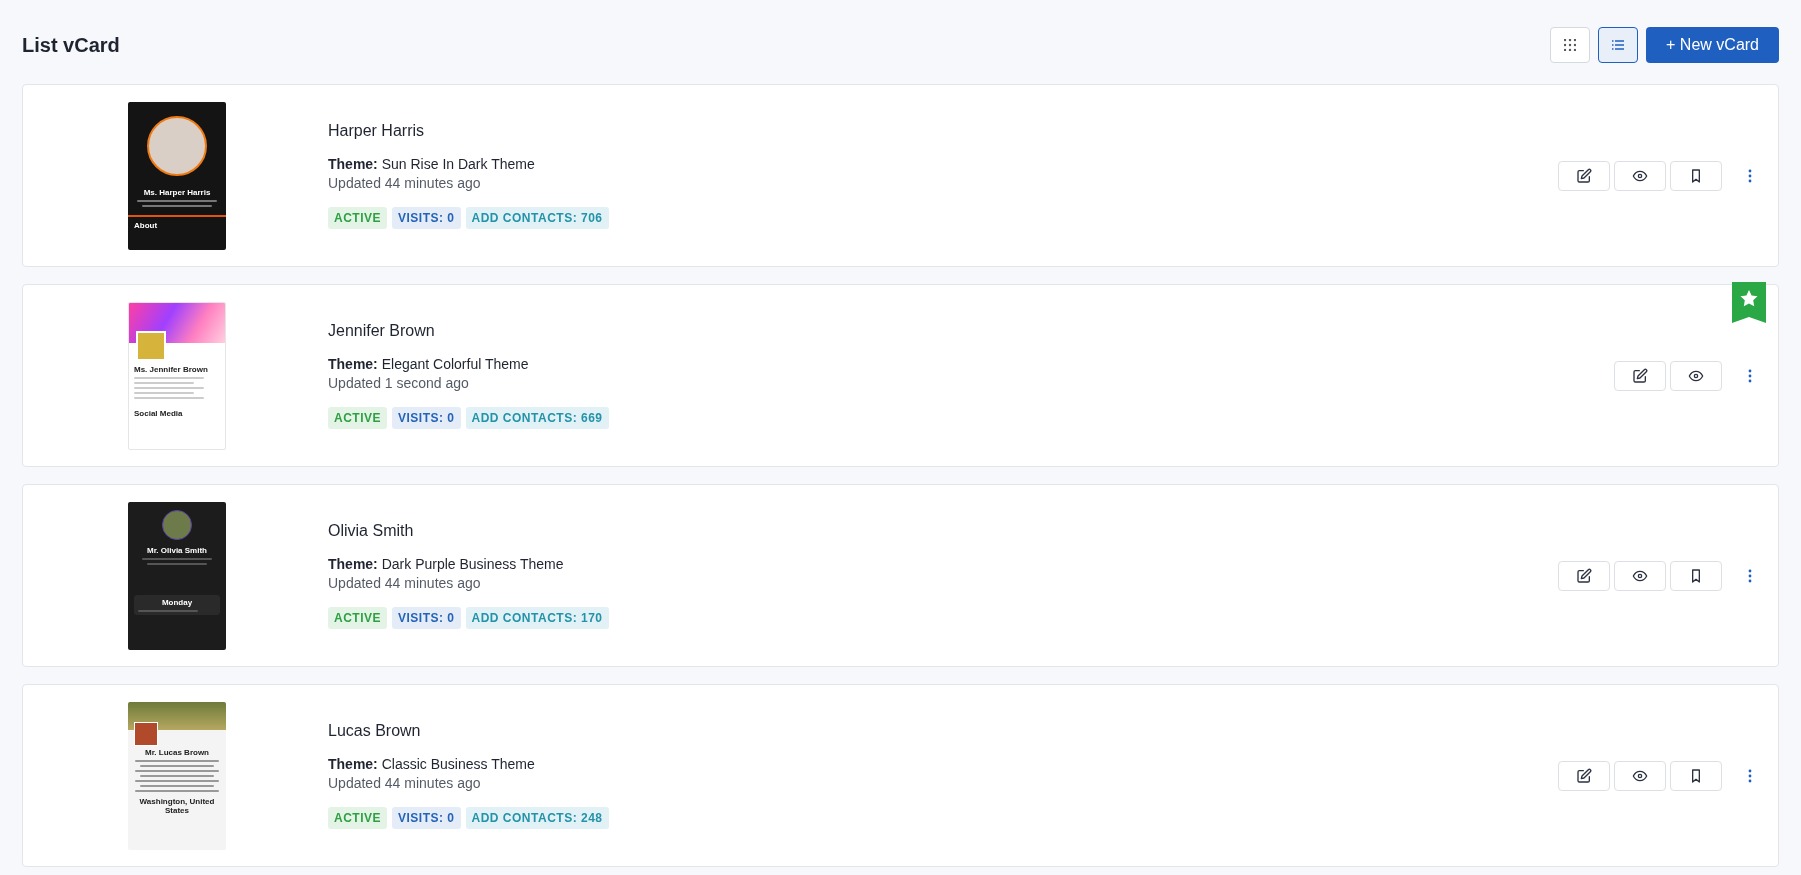 Image resolution: width=1801 pixels, height=875 pixels. What do you see at coordinates (537, 418) in the screenshot?
I see `contacts-badge: ADD CONTACTS: 669` at bounding box center [537, 418].